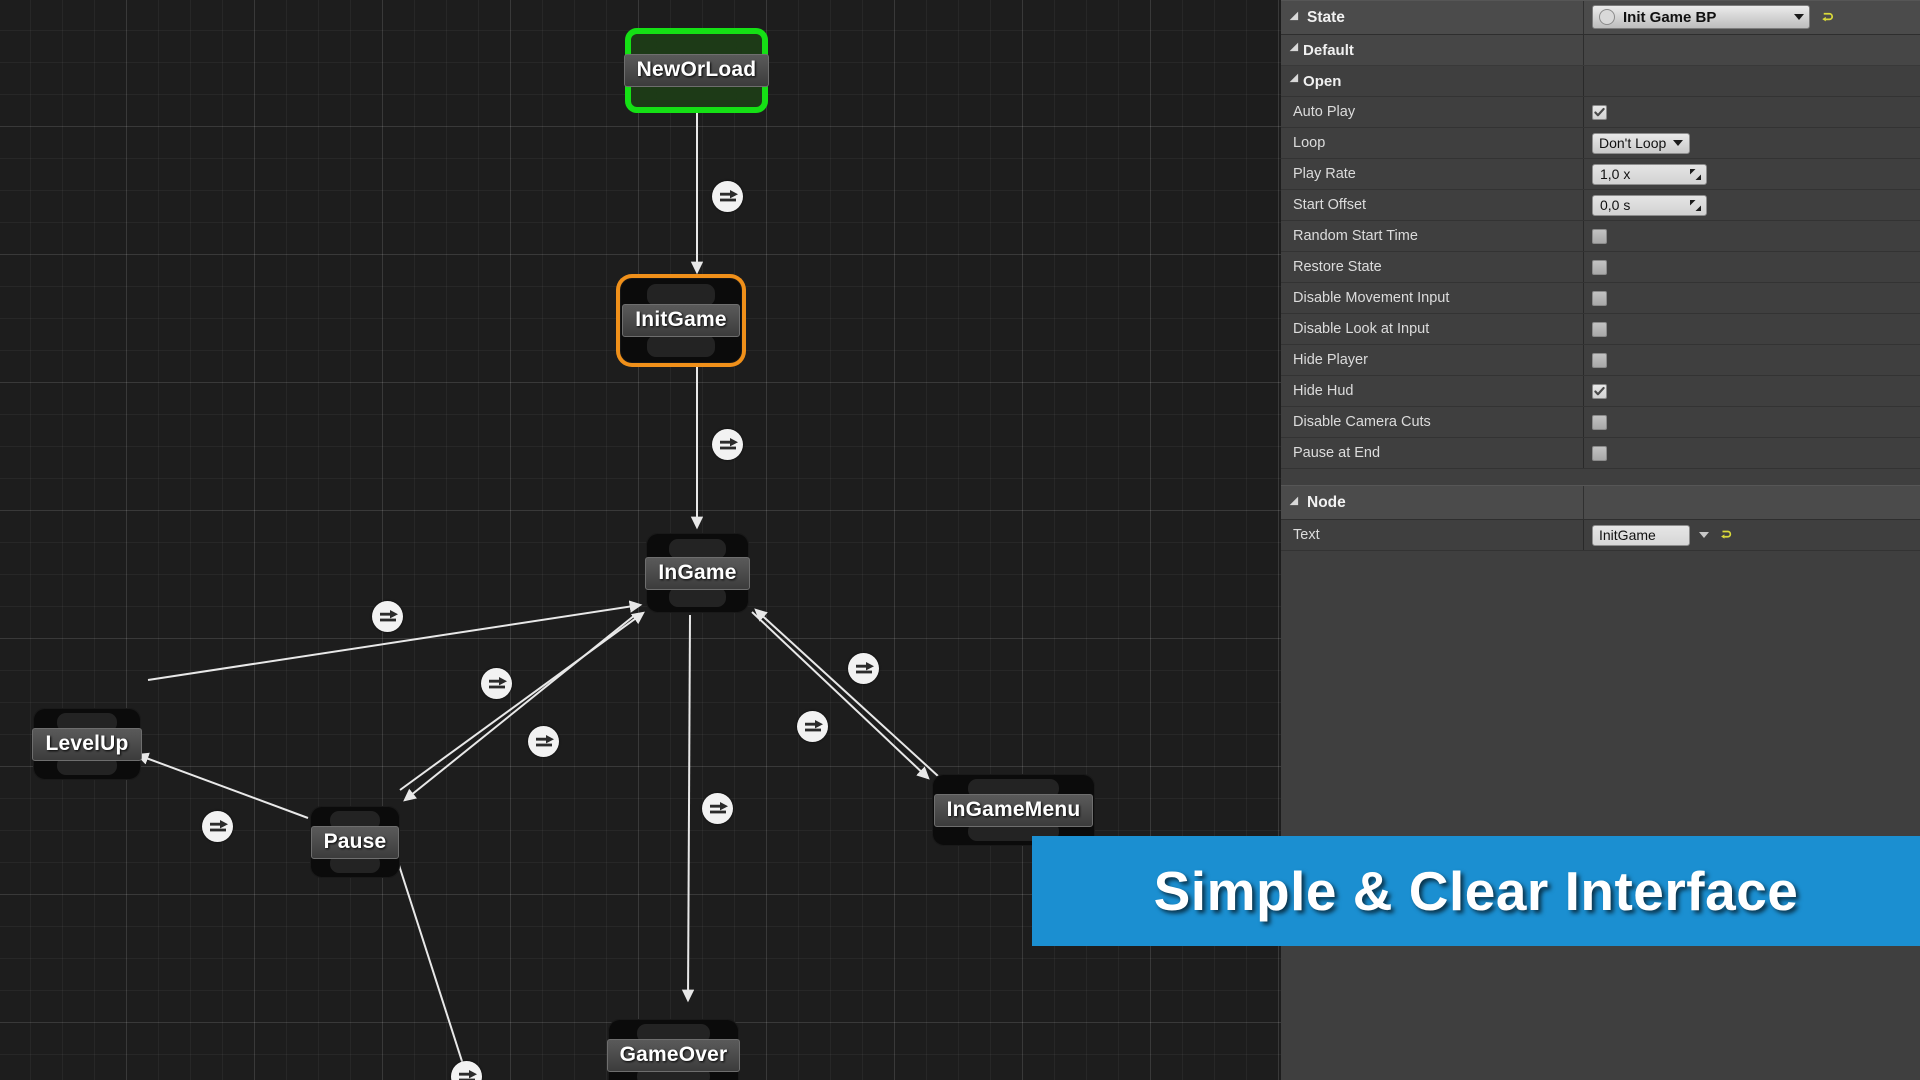  I want to click on checkbox-pause-at-end, so click(1599, 453).